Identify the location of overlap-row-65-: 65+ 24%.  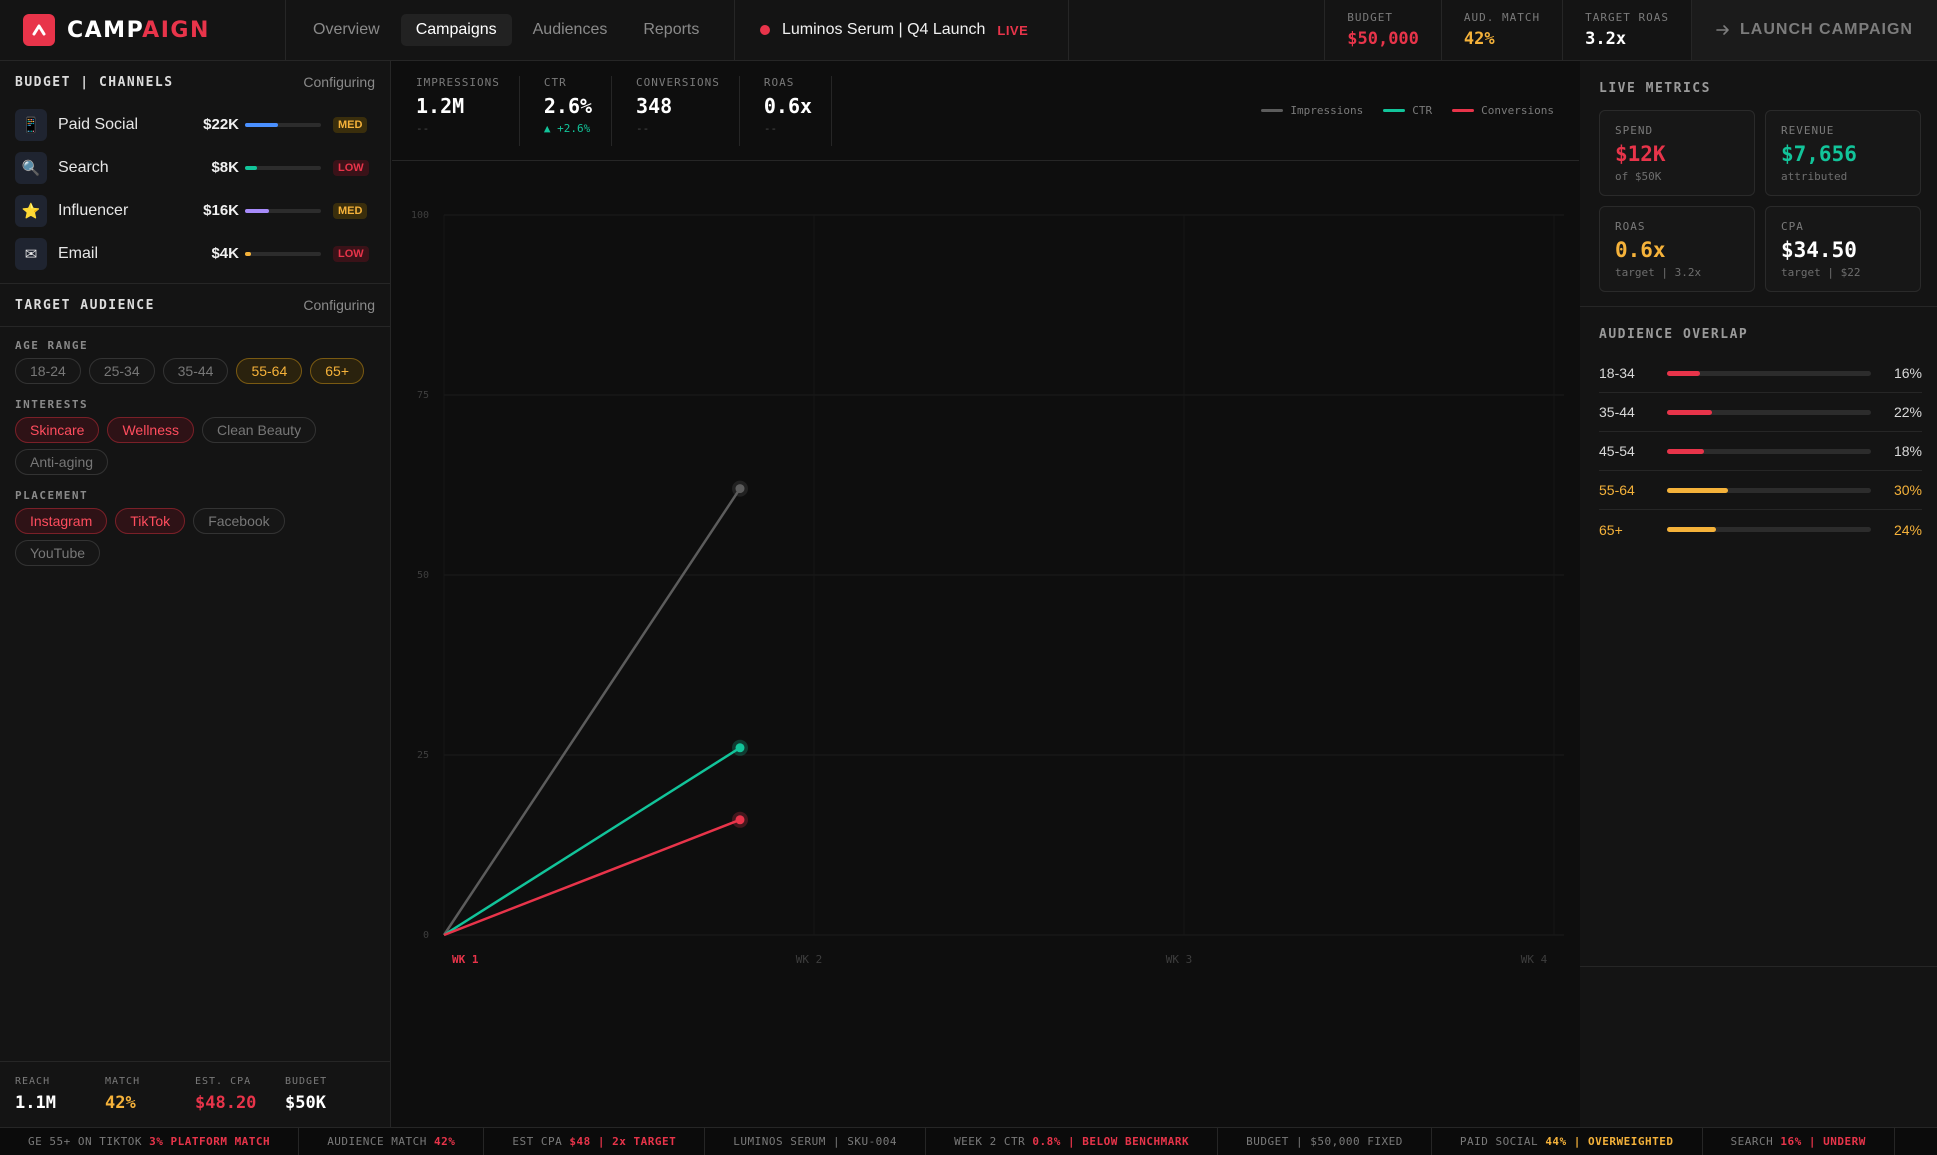
(1760, 529).